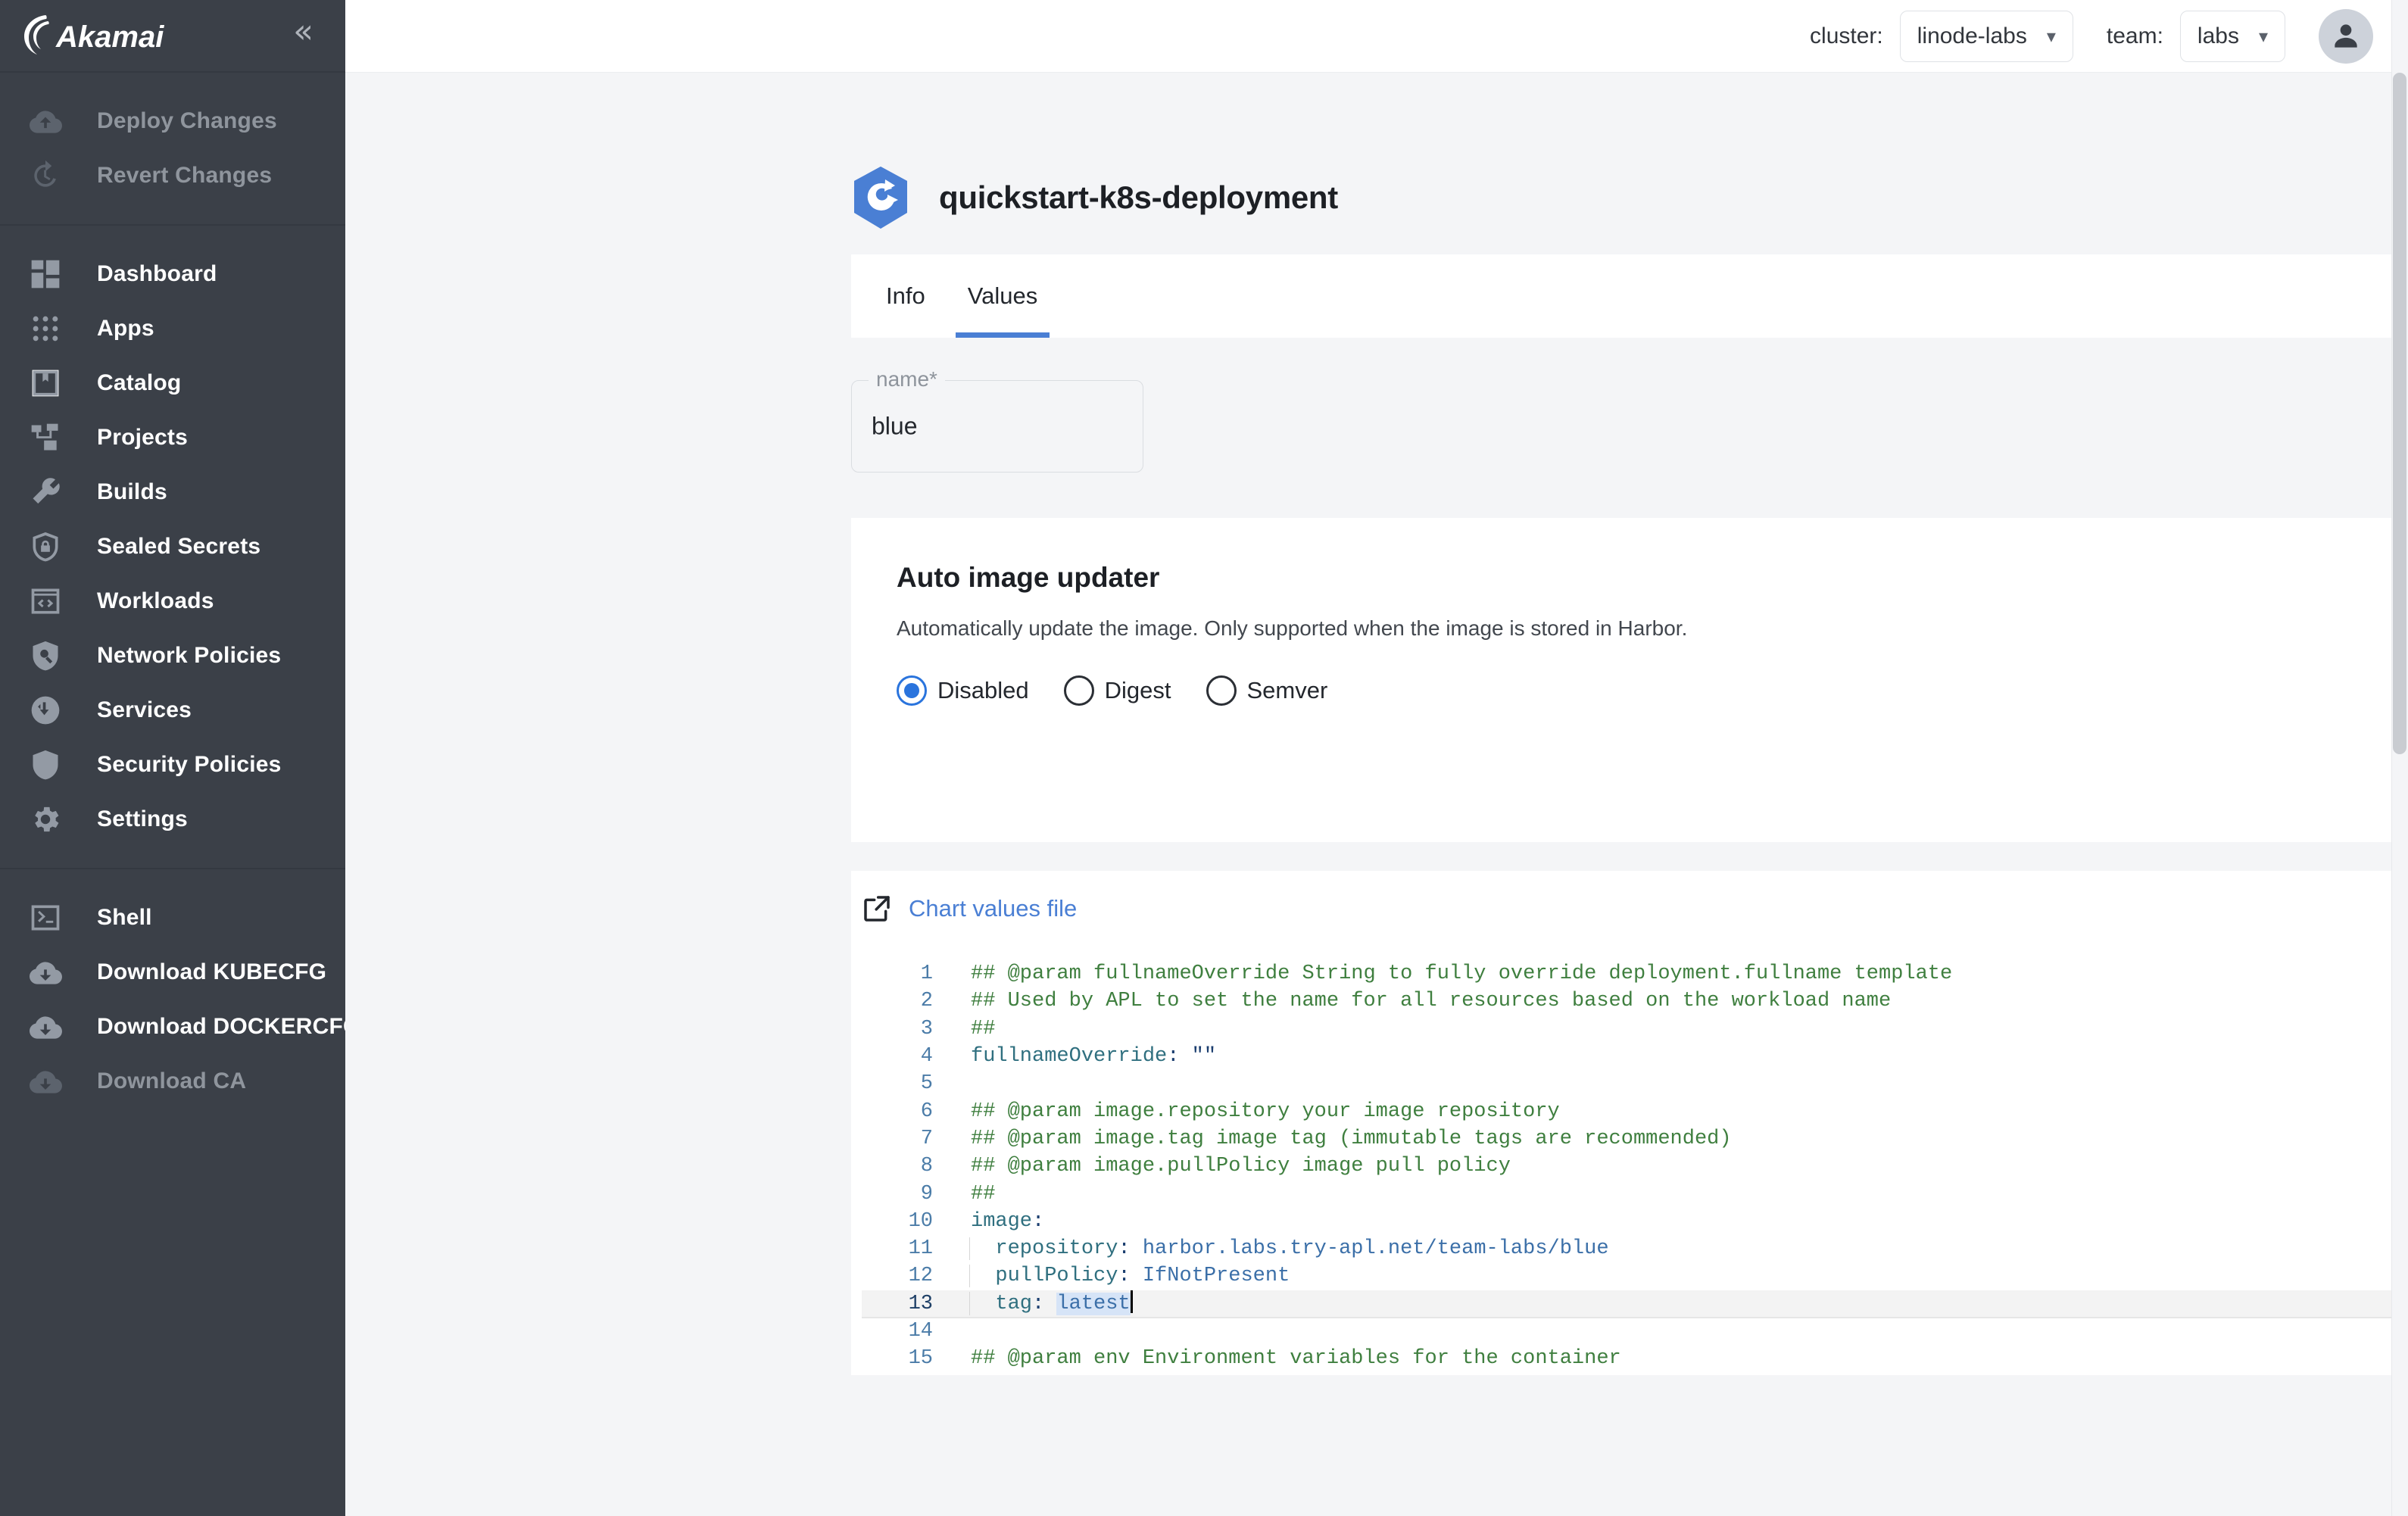 This screenshot has width=2408, height=1516. I want to click on sidebar-item-catalog: Catalog, so click(172, 383).